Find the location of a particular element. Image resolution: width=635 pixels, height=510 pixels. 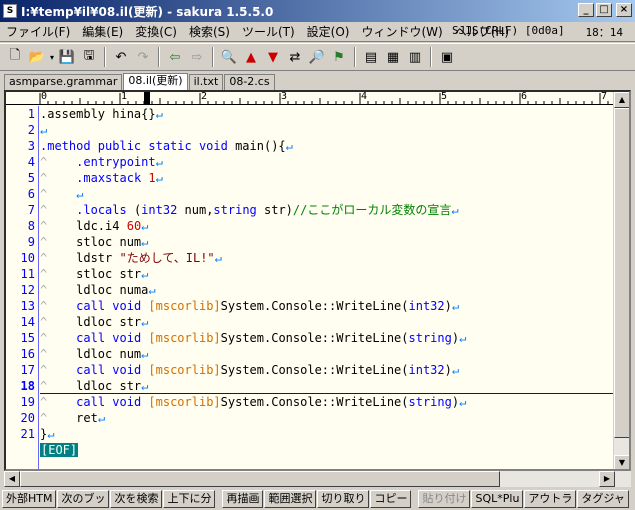

replace-icon: ⇄ is located at coordinates (295, 57).